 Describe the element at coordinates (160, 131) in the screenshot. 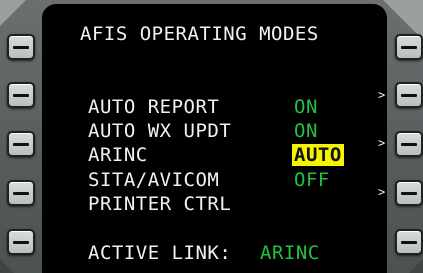

I see `row-label-auto-wx-updt: AUTO WX UPDT` at that location.